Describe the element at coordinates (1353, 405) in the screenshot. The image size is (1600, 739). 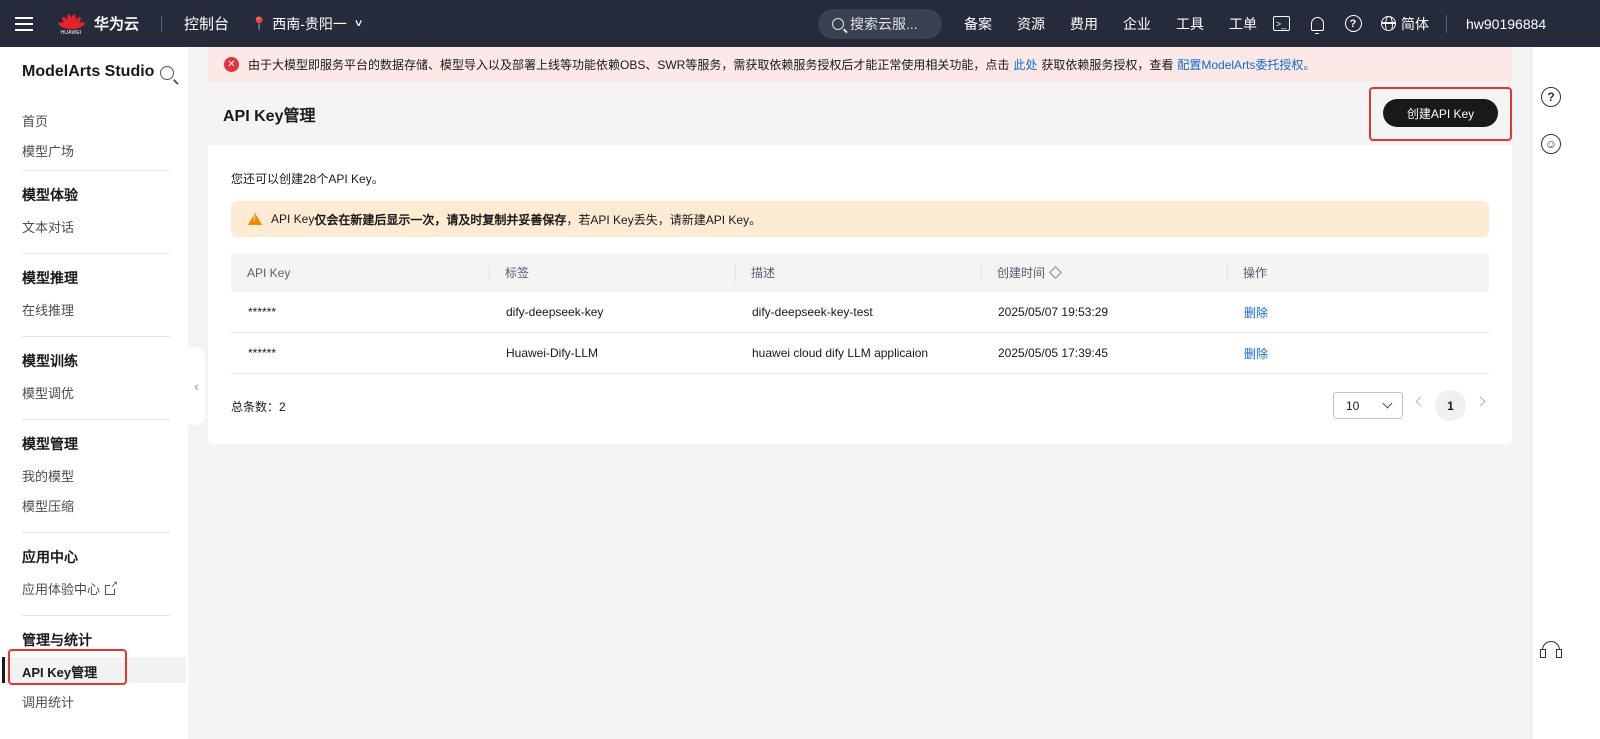
I see `page-size-value: 10` at that location.